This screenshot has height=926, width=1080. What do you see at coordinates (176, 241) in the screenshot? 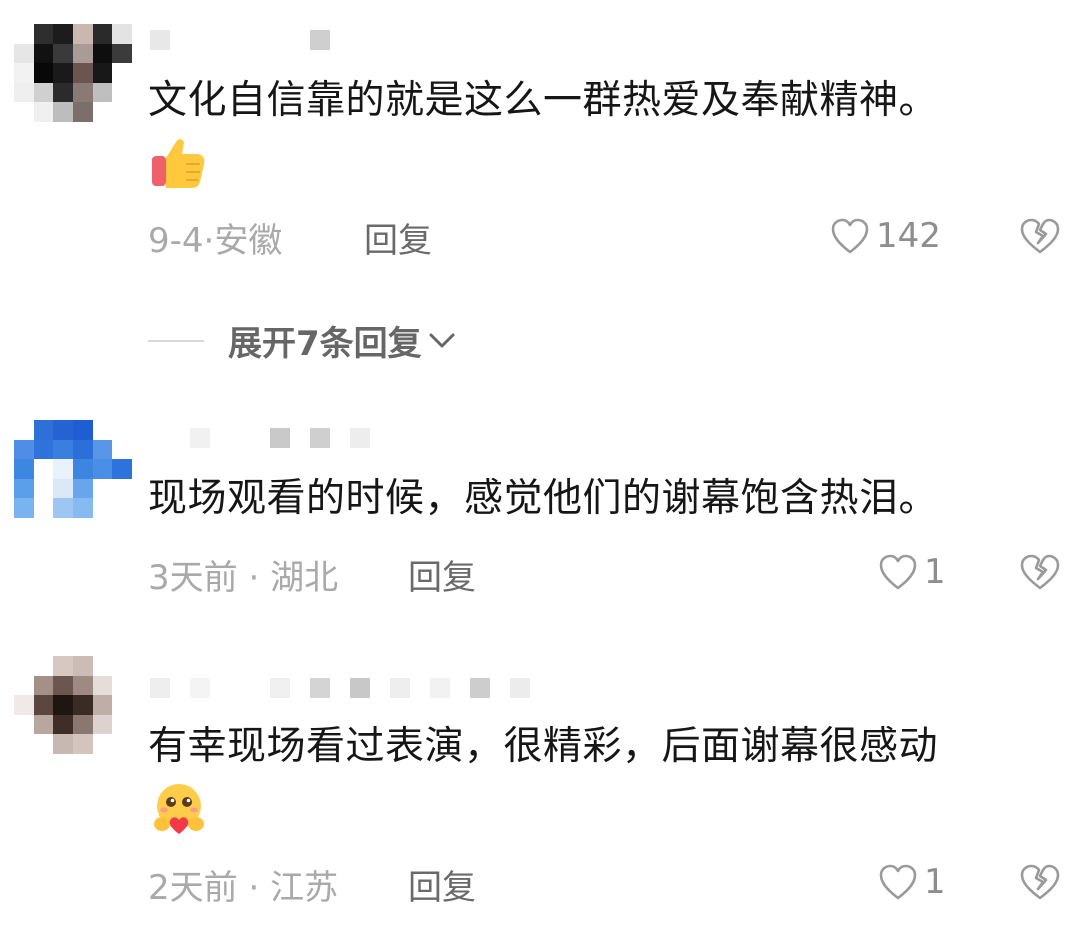
I see `comment-date: 9-4` at bounding box center [176, 241].